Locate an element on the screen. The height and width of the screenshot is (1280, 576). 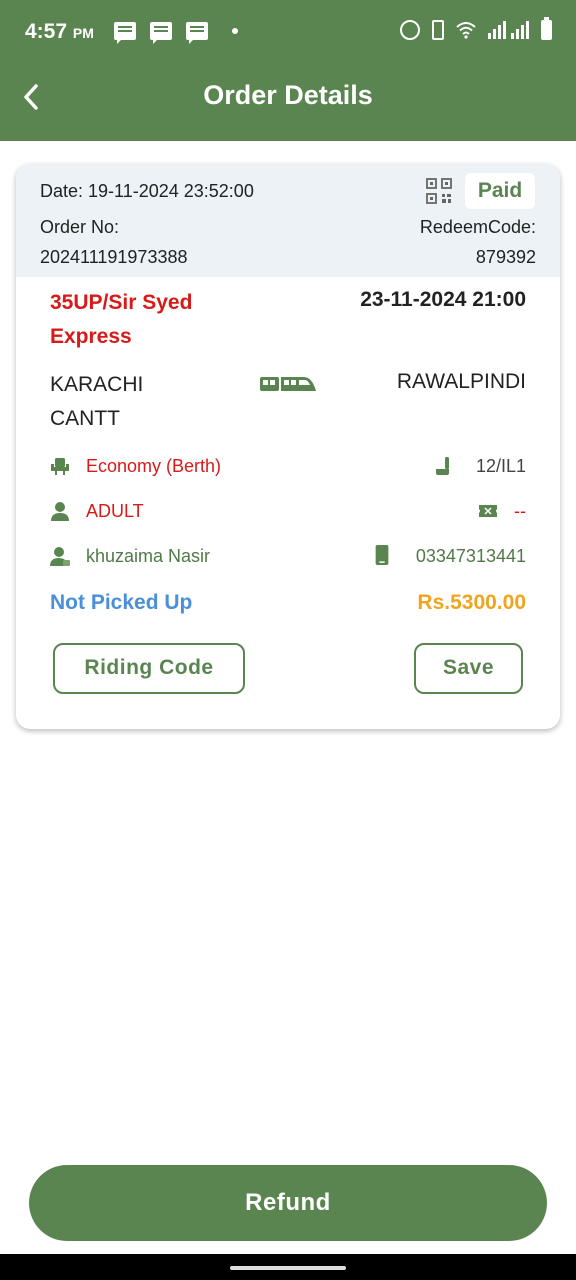
departure-datetime: 23-11-2024 21:00 is located at coordinates (443, 299).